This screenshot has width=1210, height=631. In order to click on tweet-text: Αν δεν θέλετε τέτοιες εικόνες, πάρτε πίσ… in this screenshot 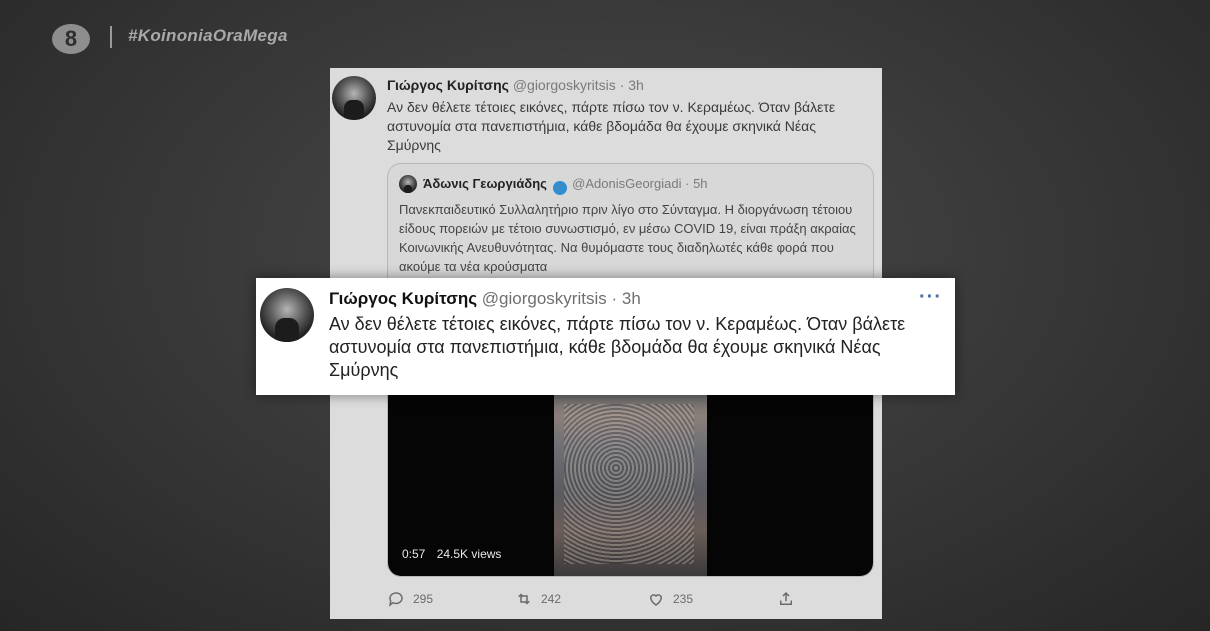, I will do `click(611, 126)`.